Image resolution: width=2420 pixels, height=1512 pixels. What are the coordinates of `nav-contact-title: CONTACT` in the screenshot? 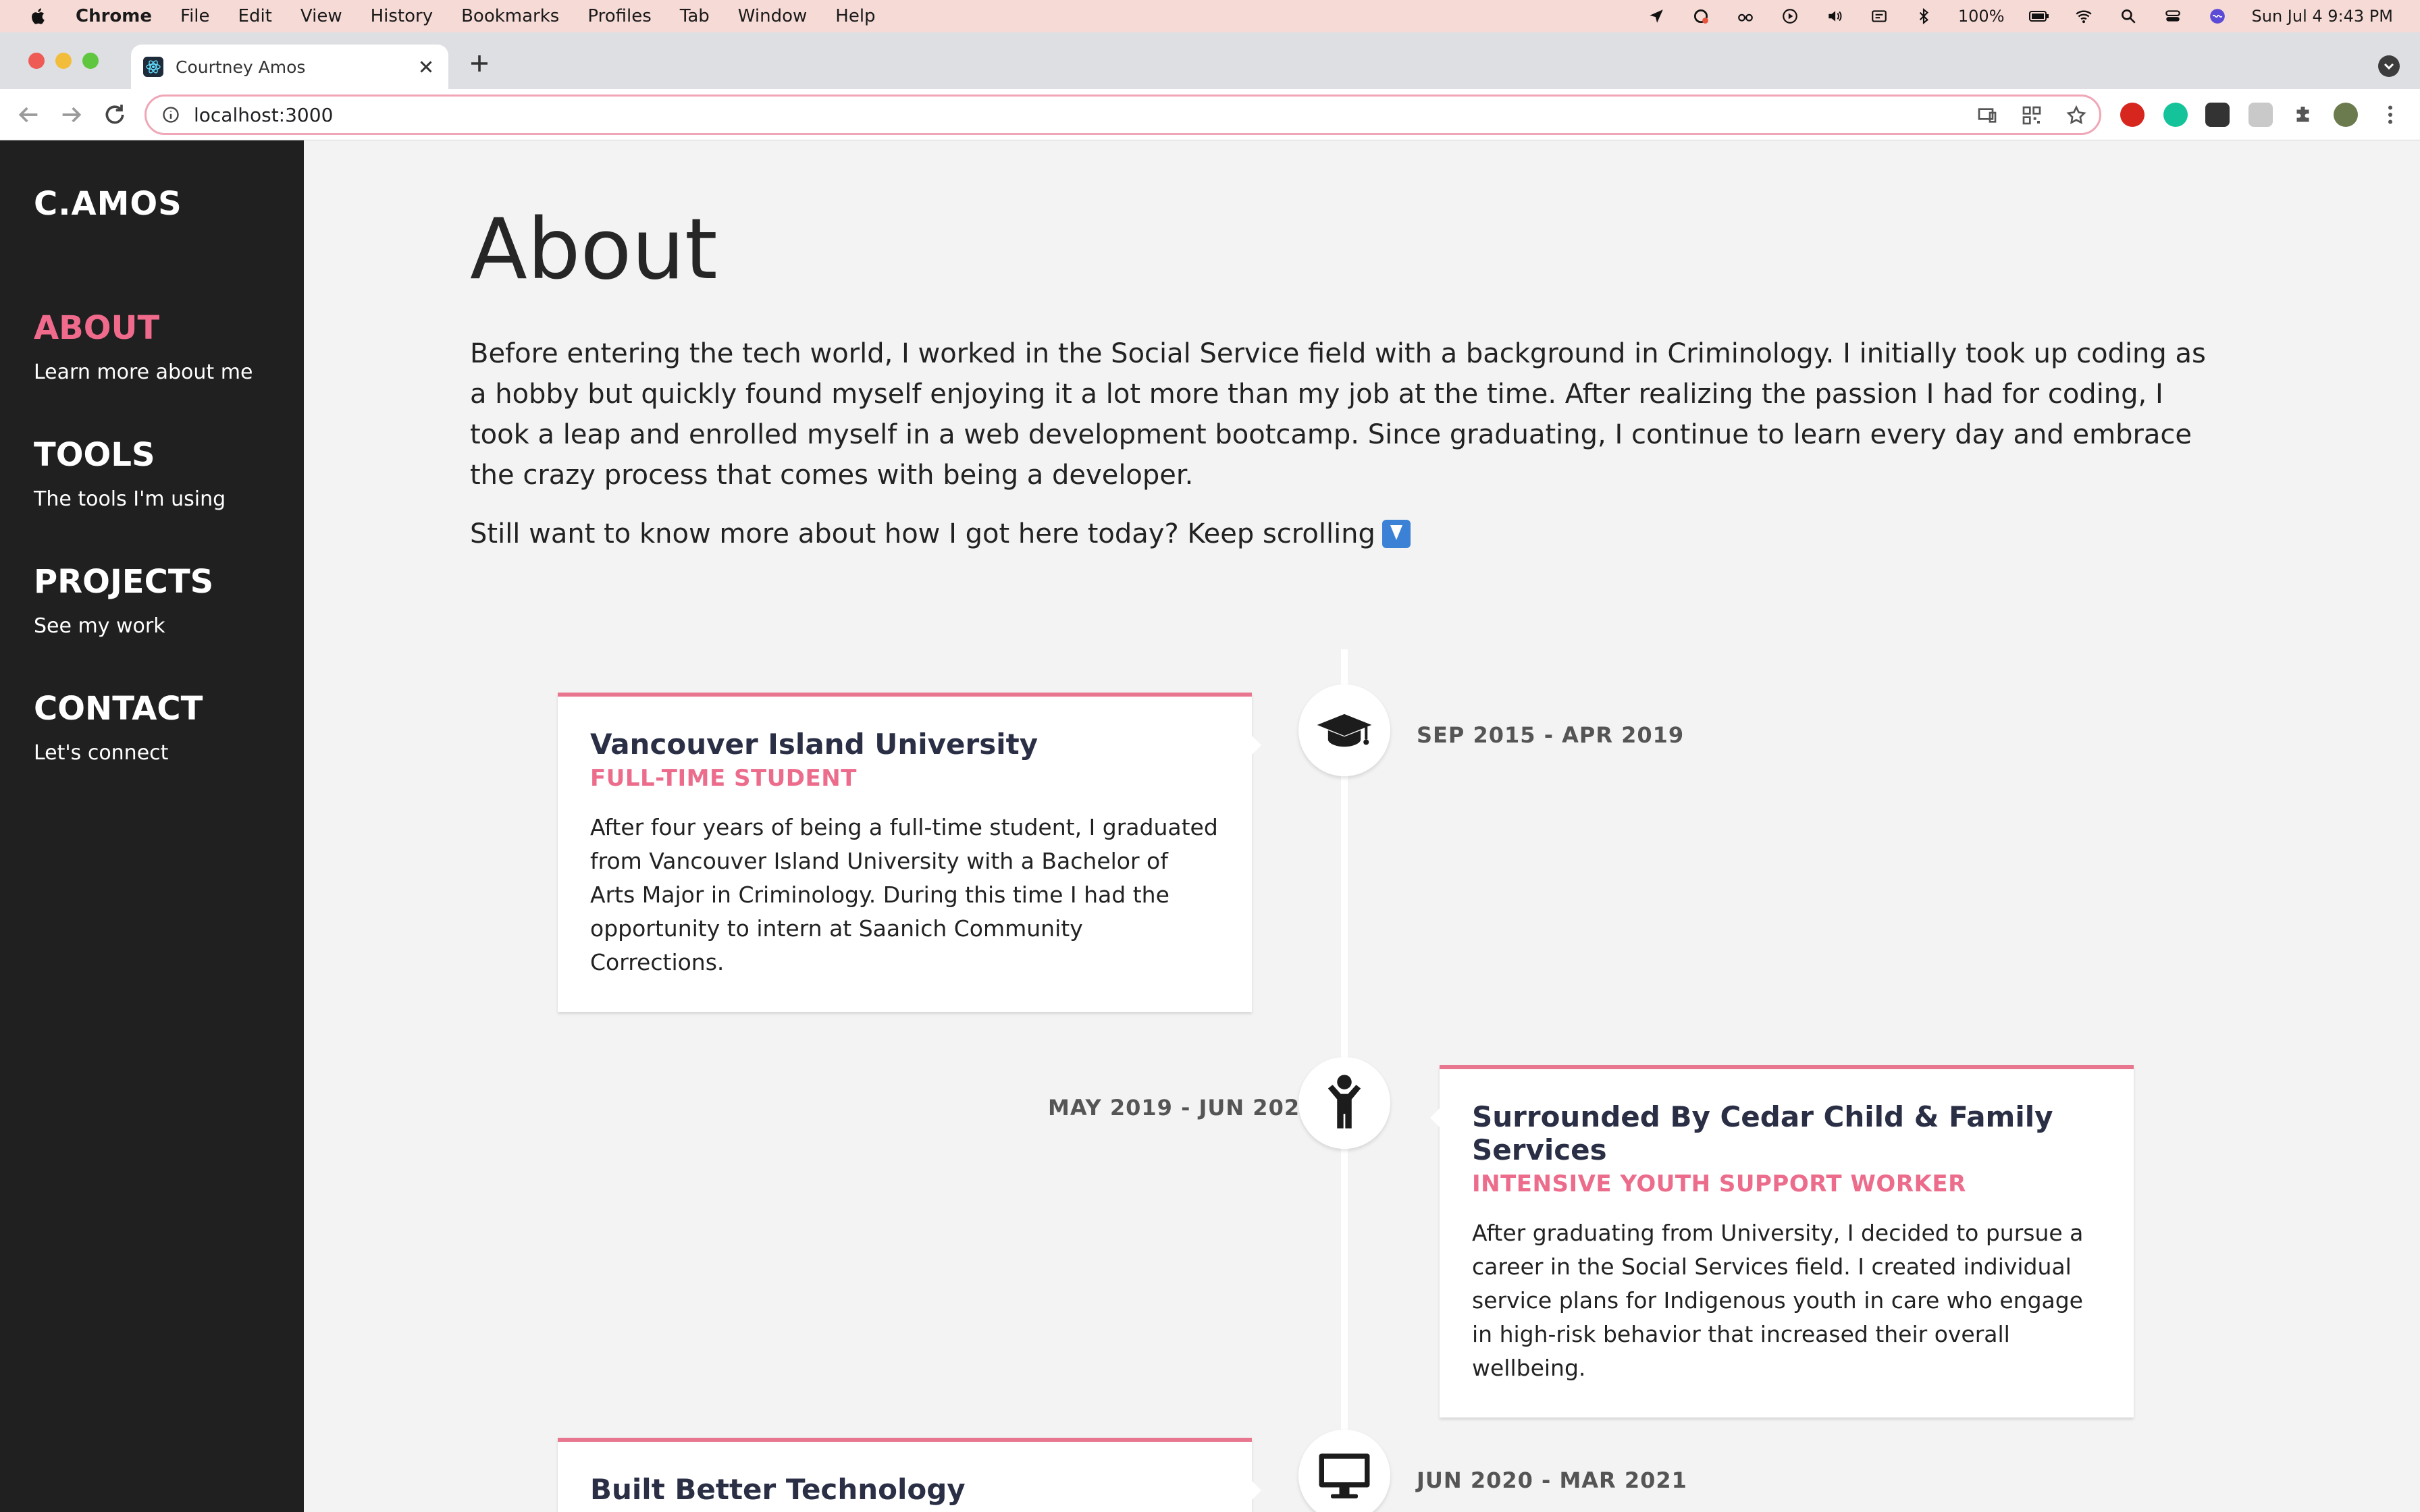 It's located at (118, 709).